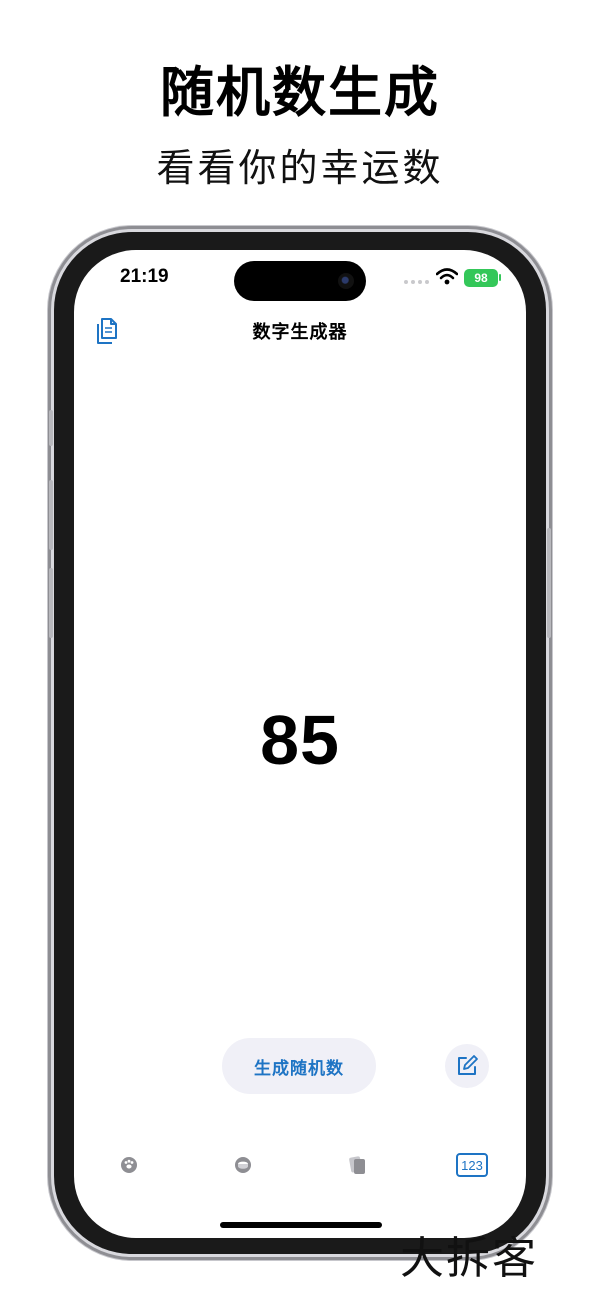 Image resolution: width=600 pixels, height=1304 pixels. I want to click on dynamic-island, so click(300, 281).